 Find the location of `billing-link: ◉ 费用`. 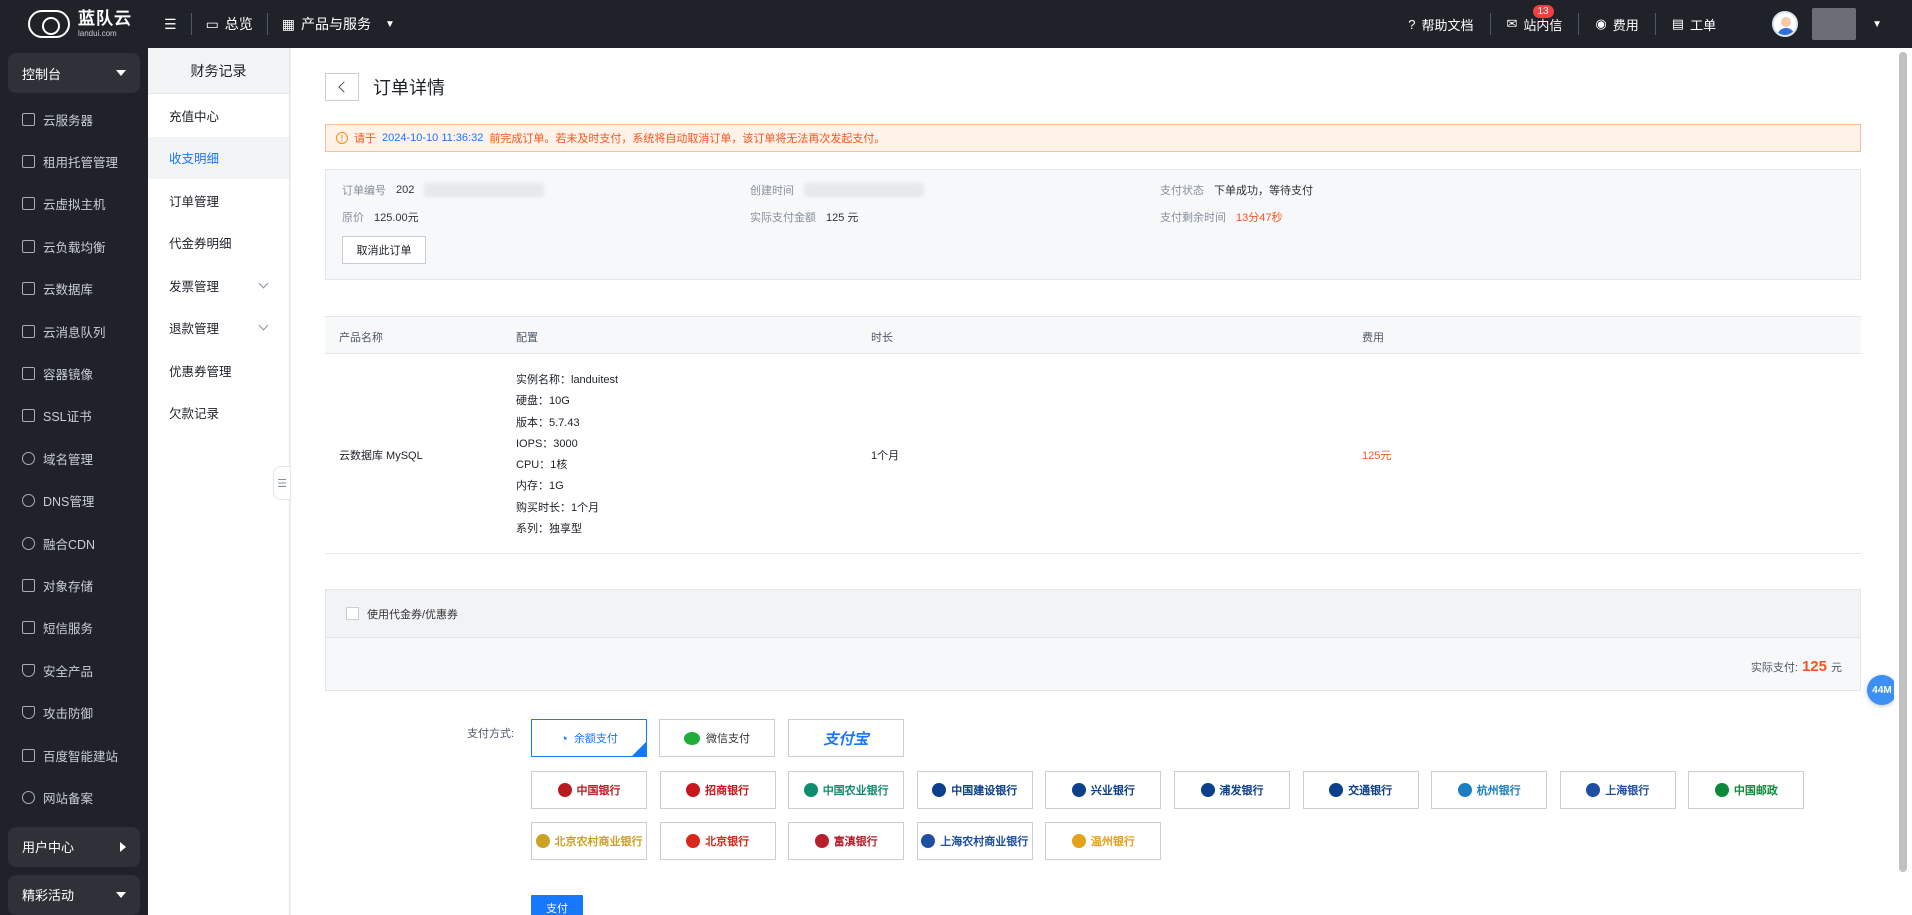

billing-link: ◉ 费用 is located at coordinates (1616, 24).